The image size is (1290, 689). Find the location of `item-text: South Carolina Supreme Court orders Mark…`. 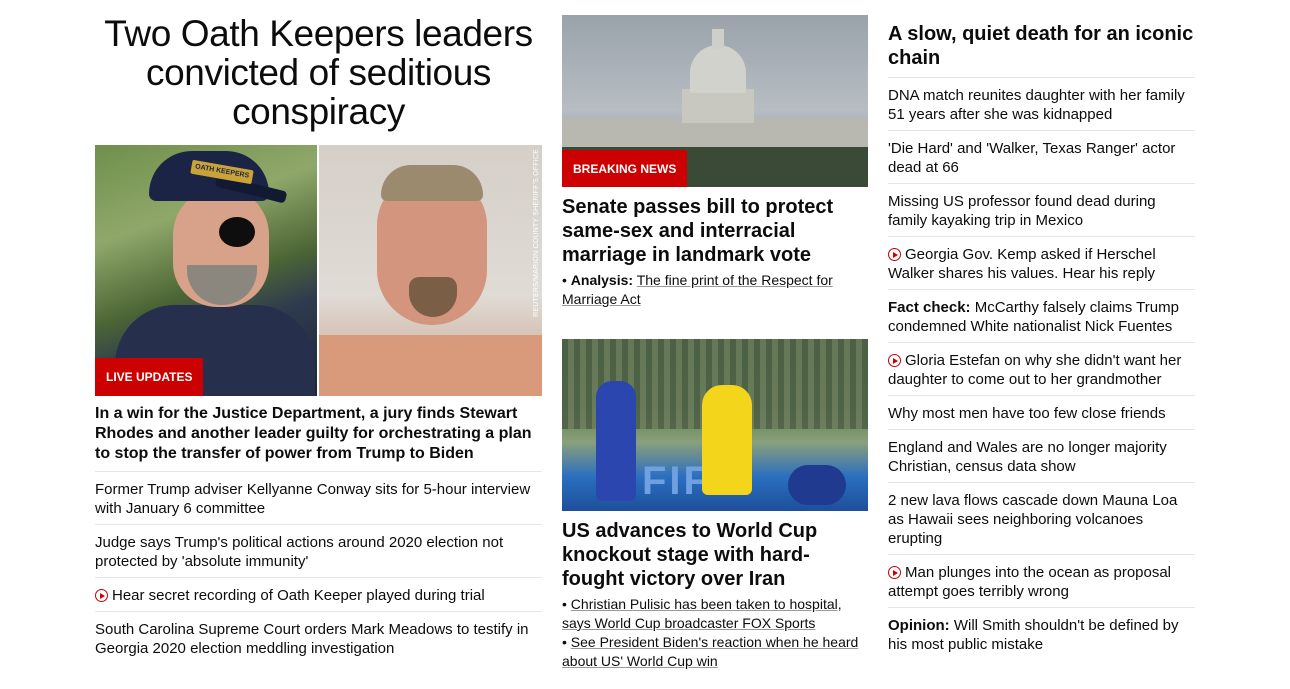

item-text: South Carolina Supreme Court orders Mark… is located at coordinates (312, 639).